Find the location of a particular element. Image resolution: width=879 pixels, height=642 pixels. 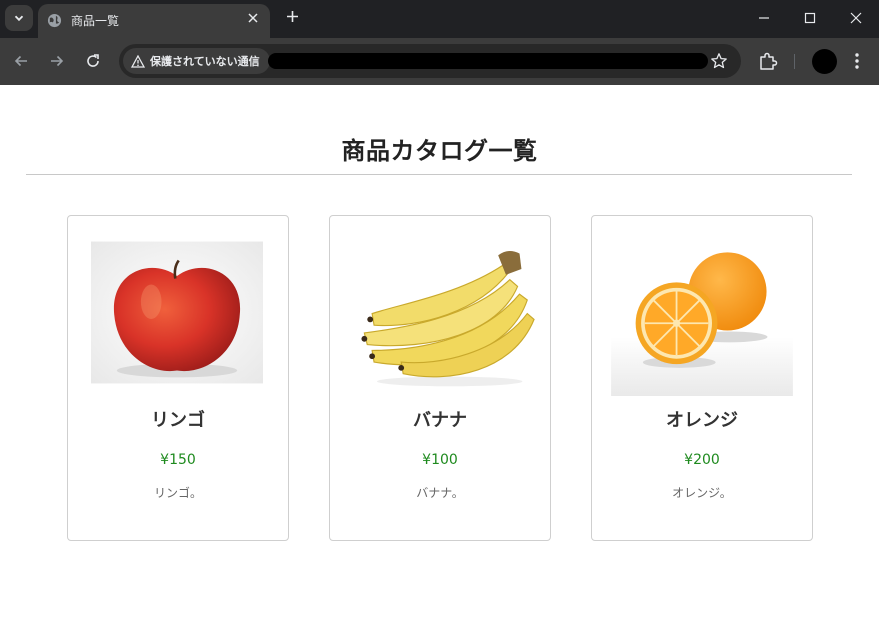

product-description: オレンジ。 is located at coordinates (702, 493).